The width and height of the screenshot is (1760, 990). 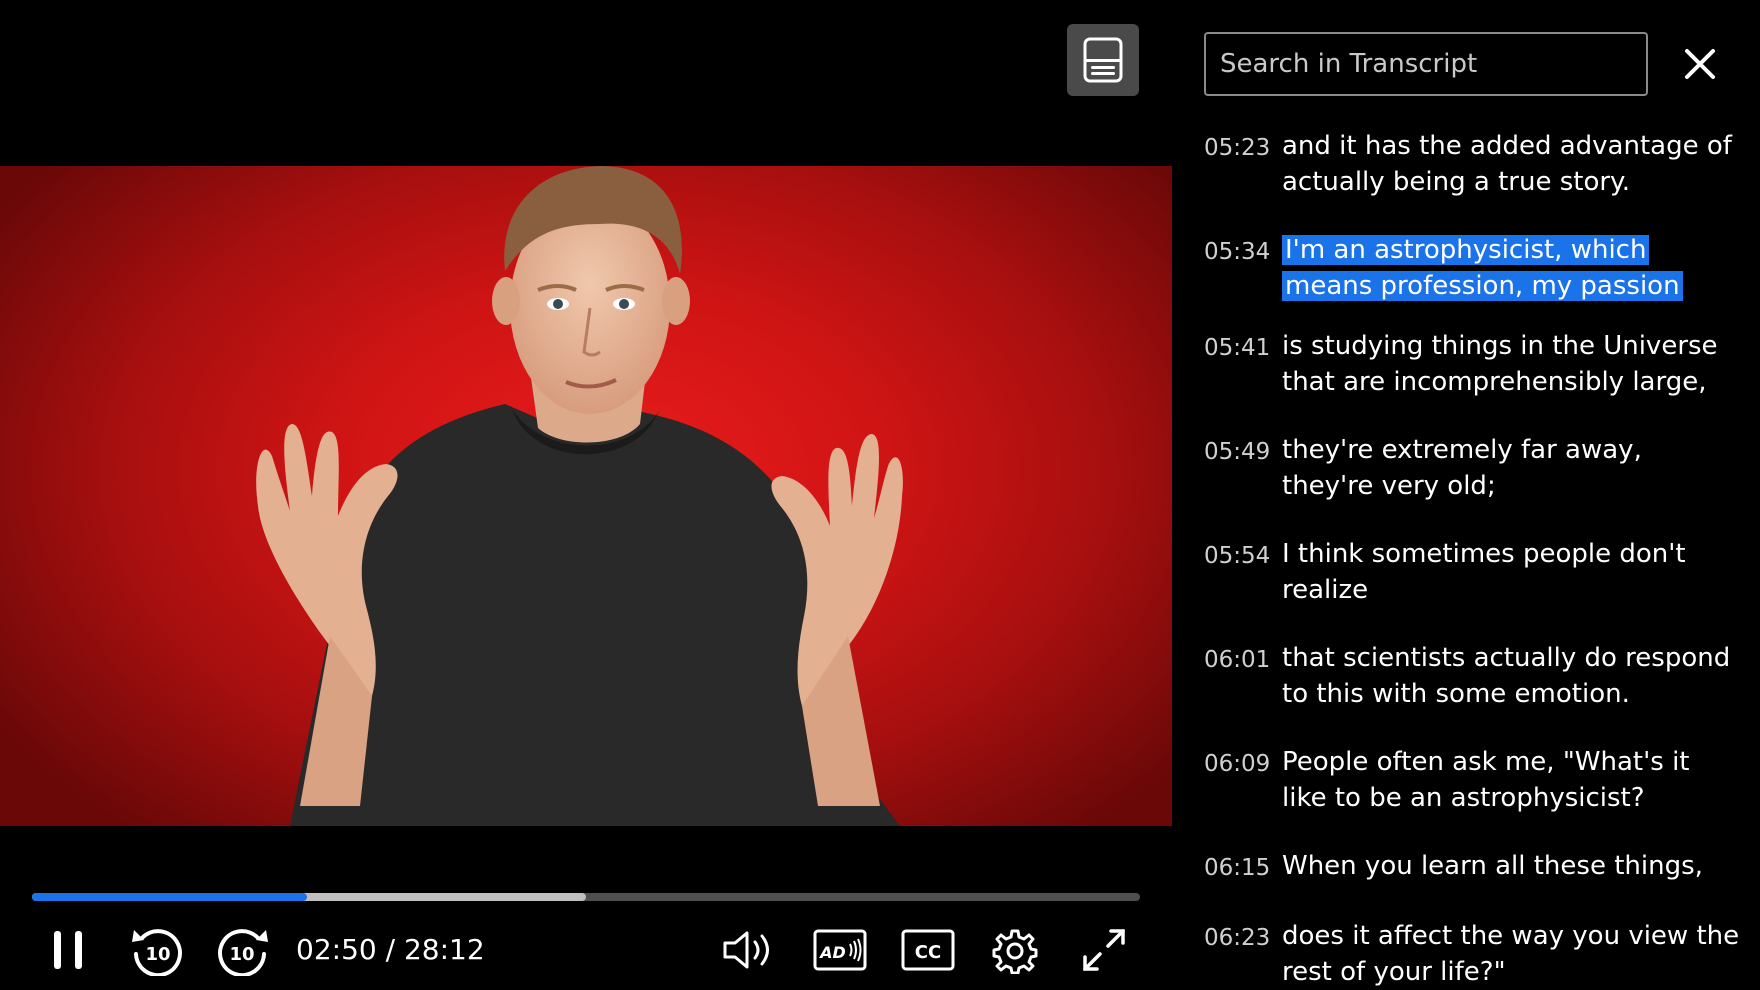 I want to click on cue-text: When you learn all these things,, so click(x=1492, y=866).